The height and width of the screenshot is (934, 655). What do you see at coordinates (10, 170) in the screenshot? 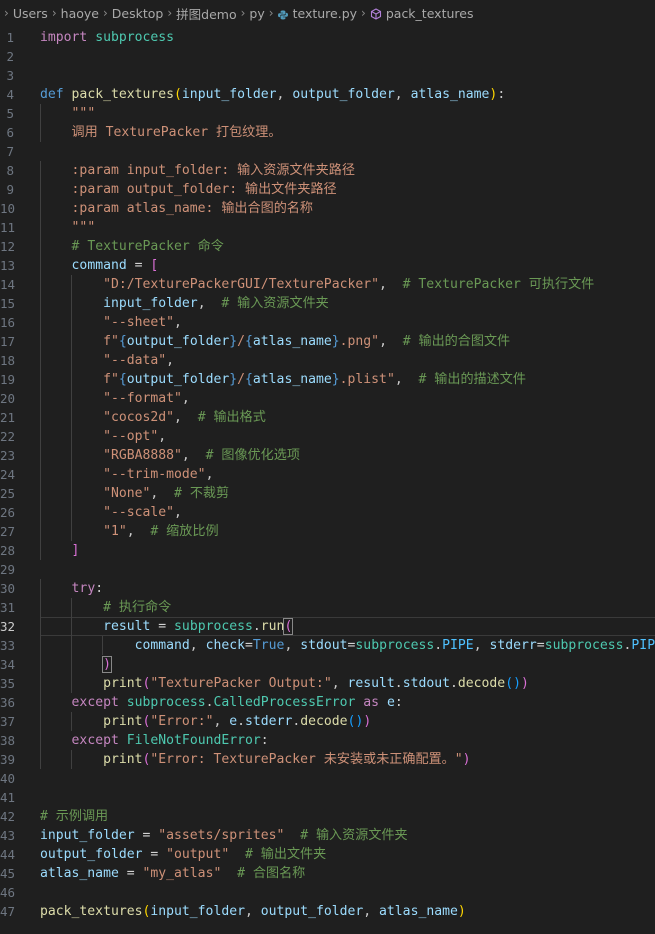
I see `line-number: 8` at bounding box center [10, 170].